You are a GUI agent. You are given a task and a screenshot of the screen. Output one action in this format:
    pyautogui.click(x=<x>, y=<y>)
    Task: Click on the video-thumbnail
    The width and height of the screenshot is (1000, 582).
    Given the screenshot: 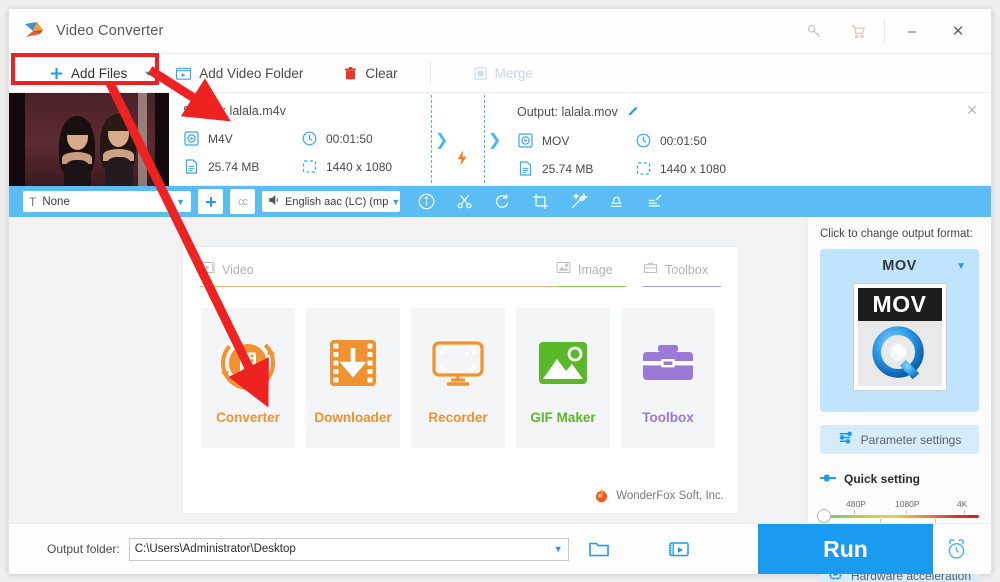 What is the action you would take?
    pyautogui.click(x=89, y=139)
    